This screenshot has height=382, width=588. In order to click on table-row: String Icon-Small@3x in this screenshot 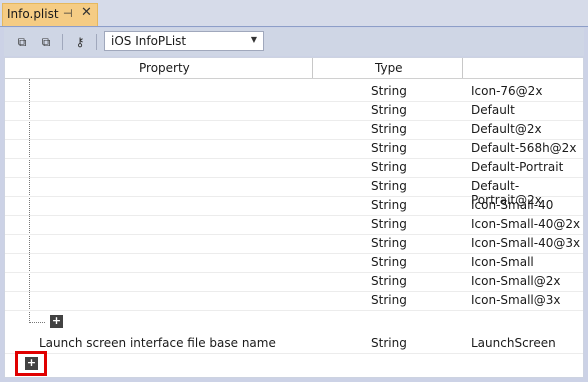, I will do `click(294, 301)`.